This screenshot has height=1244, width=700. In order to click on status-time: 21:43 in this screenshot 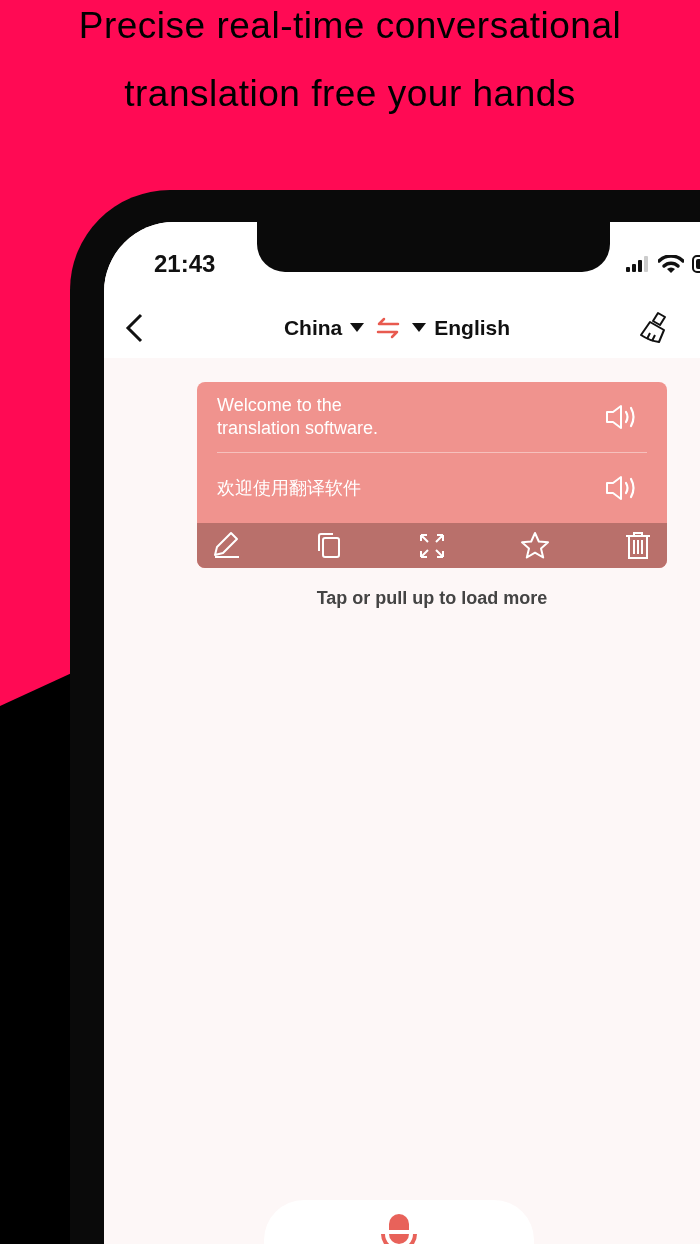, I will do `click(185, 264)`.